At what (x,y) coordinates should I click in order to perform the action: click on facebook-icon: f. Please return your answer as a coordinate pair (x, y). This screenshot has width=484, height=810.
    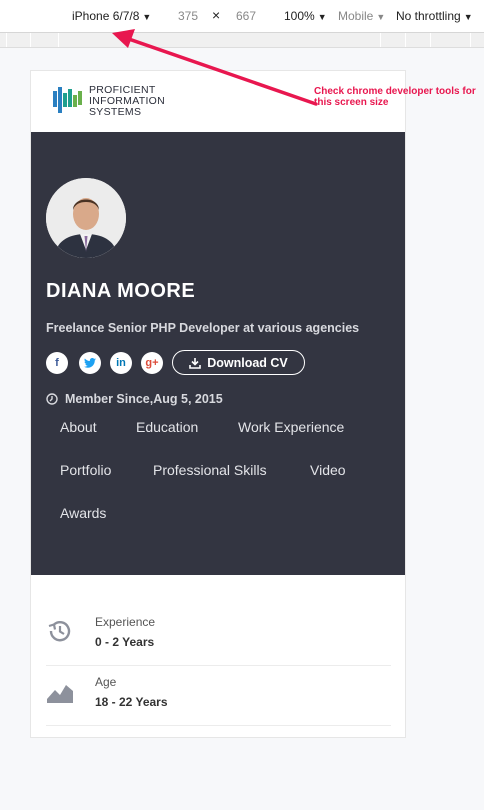
    Looking at the image, I should click on (57, 363).